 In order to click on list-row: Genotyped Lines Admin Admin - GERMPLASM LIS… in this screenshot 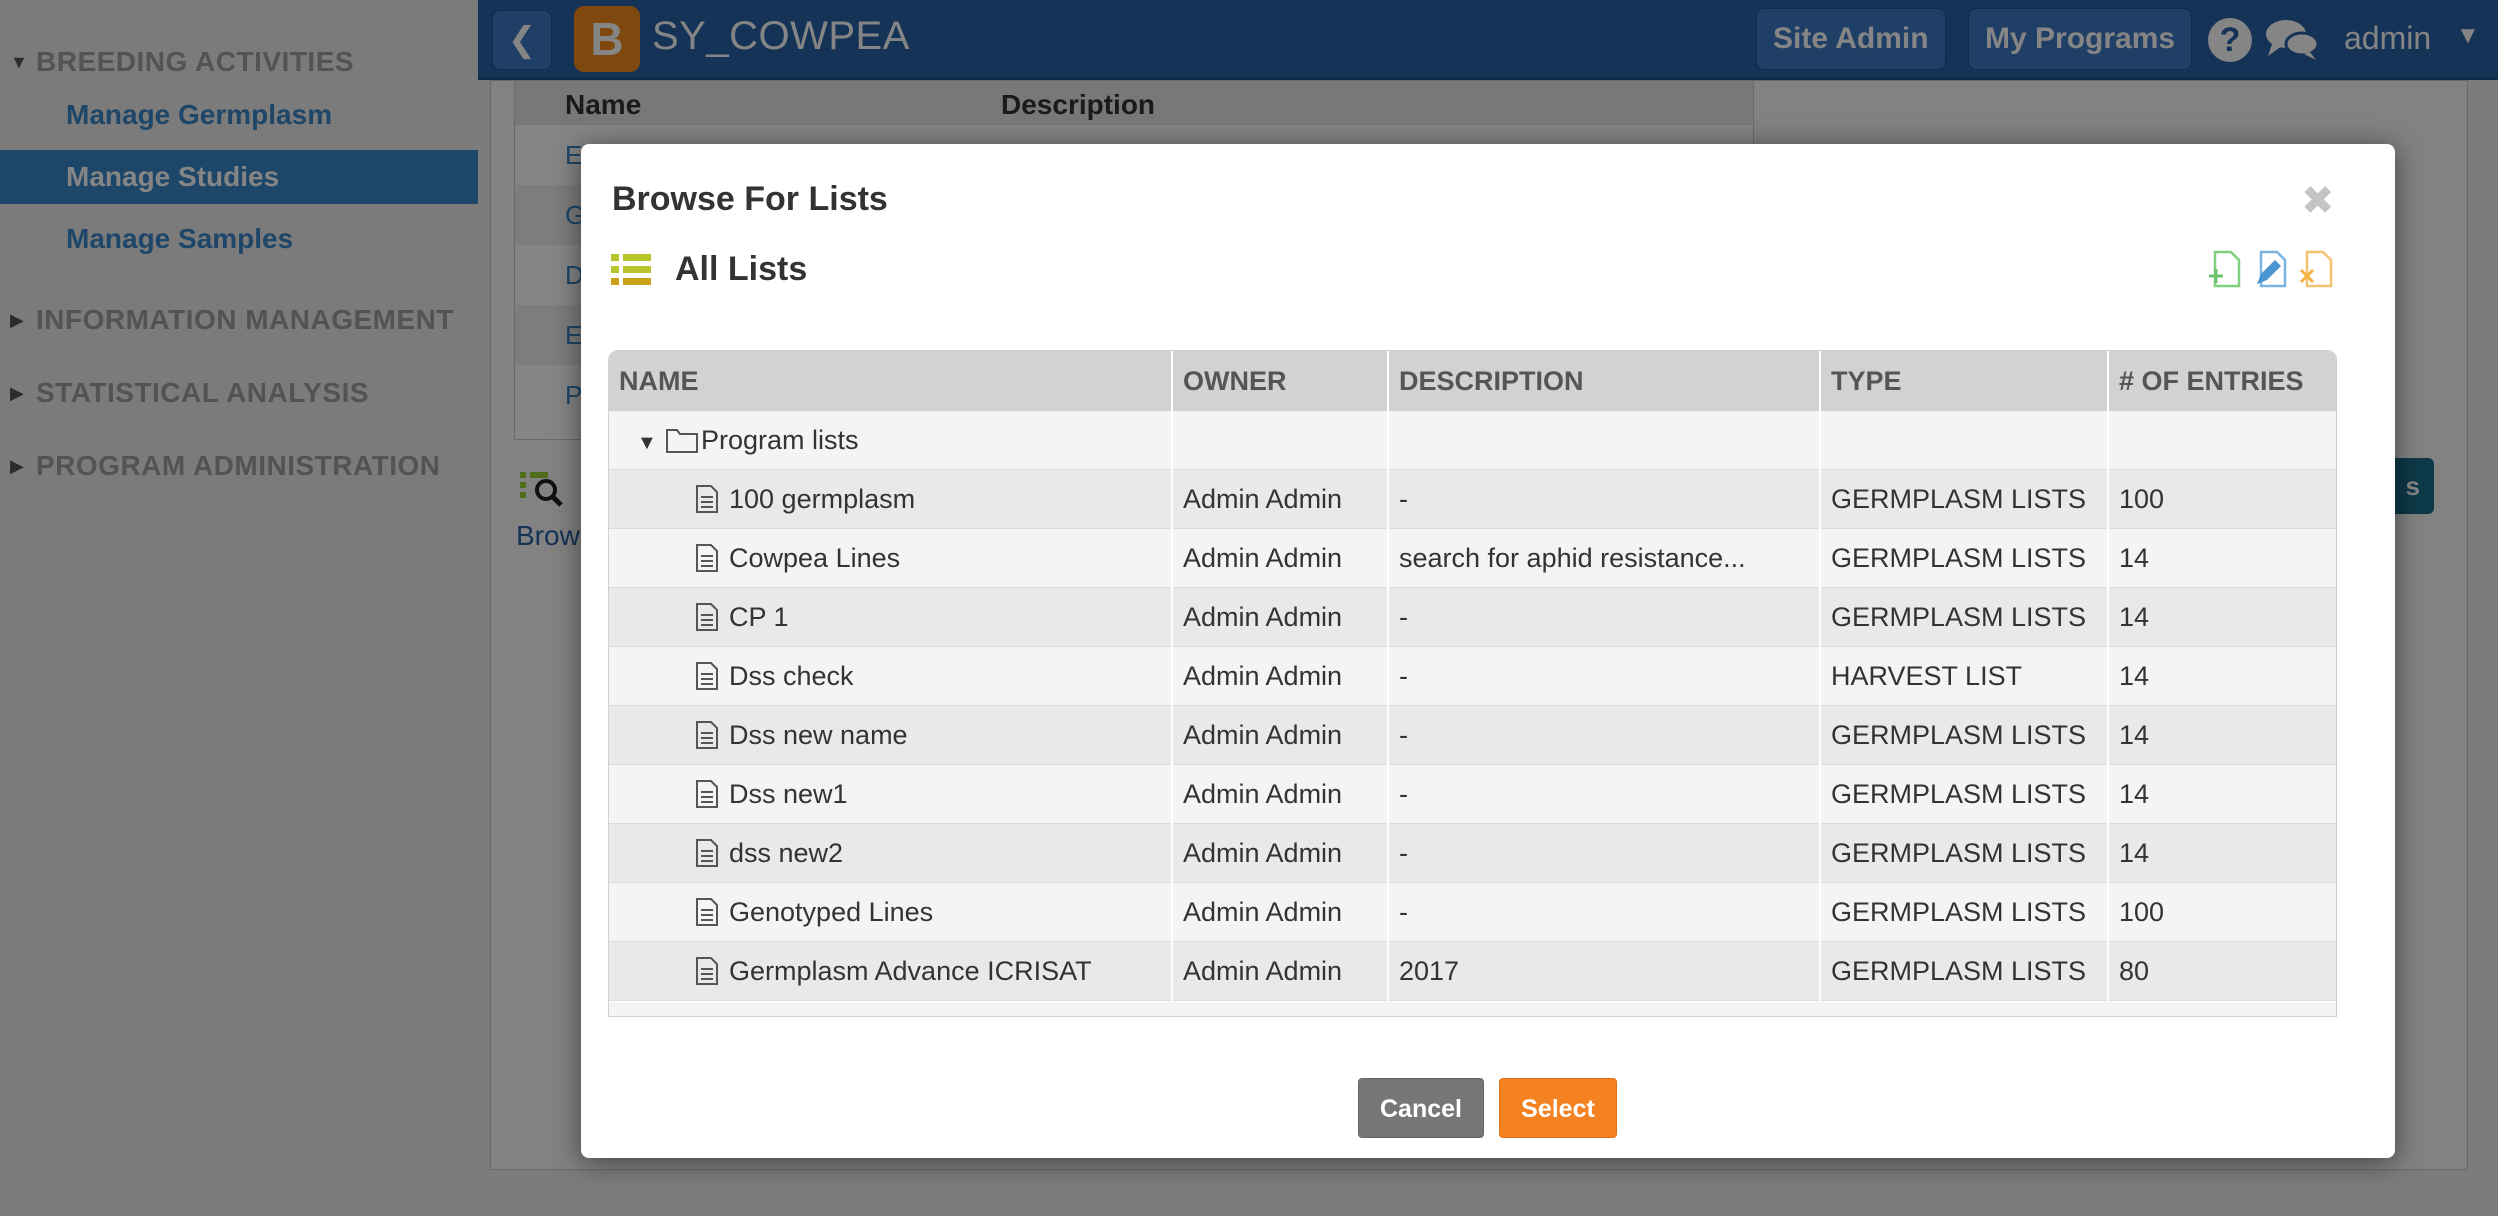, I will do `click(1472, 912)`.